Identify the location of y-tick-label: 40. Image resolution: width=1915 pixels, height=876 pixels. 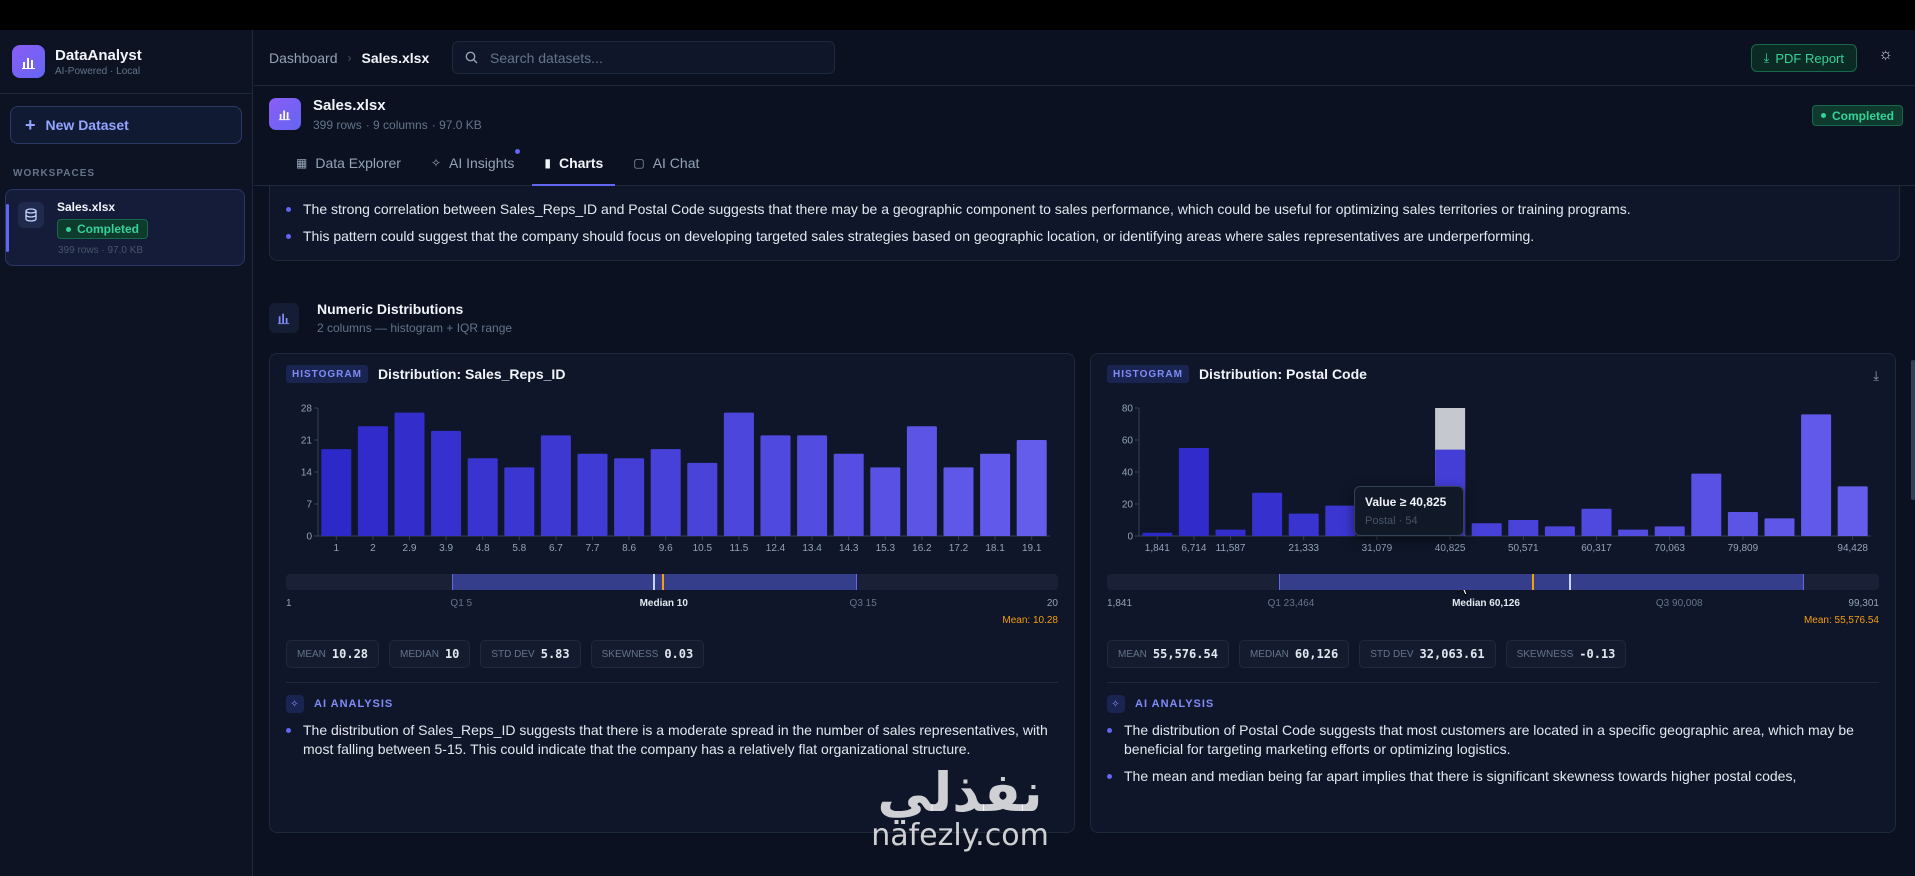
(1128, 473).